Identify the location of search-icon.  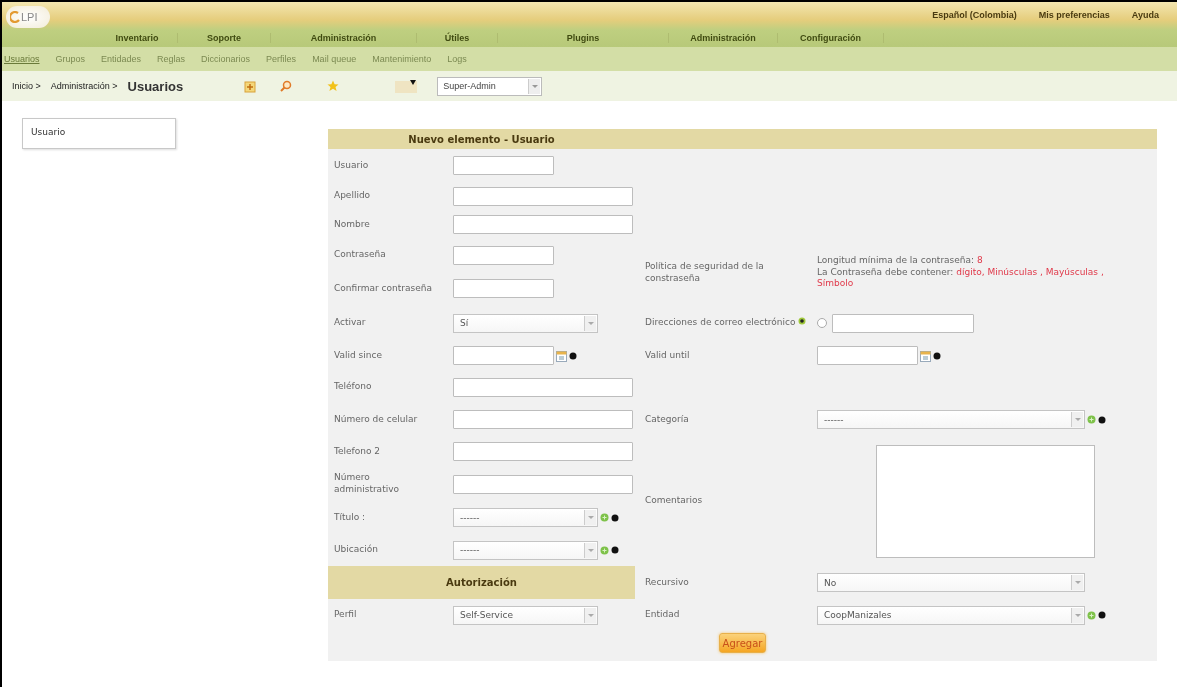
(286, 86).